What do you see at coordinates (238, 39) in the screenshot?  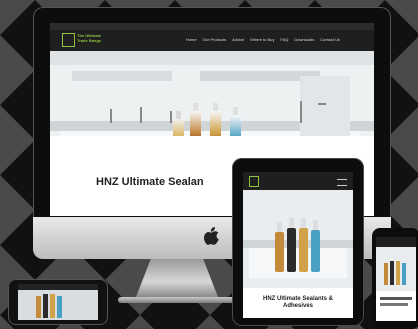 I see `nav-item-advice: Advice` at bounding box center [238, 39].